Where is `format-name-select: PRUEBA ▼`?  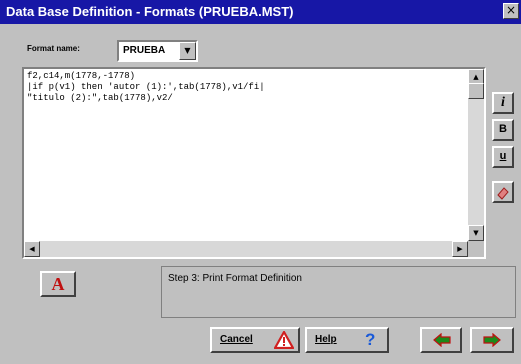
format-name-select: PRUEBA ▼ is located at coordinates (157, 51).